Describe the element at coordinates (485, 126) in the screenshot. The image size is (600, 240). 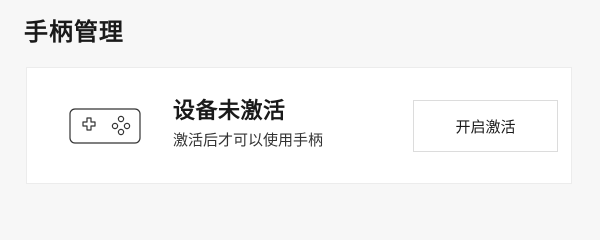
I see `activate-button: 开启激活` at that location.